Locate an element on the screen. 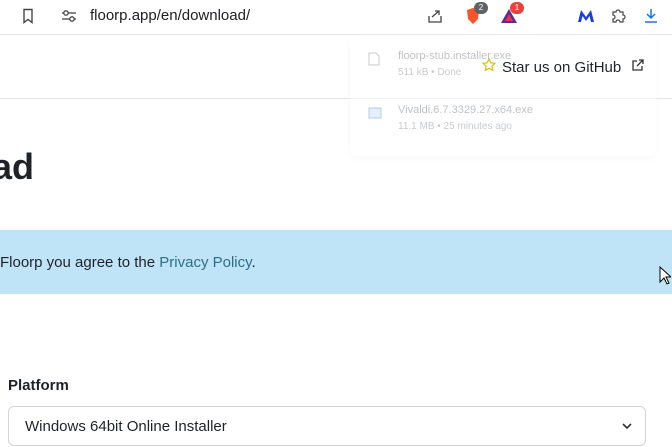 This screenshot has width=672, height=447. installer-icon is located at coordinates (375, 115).